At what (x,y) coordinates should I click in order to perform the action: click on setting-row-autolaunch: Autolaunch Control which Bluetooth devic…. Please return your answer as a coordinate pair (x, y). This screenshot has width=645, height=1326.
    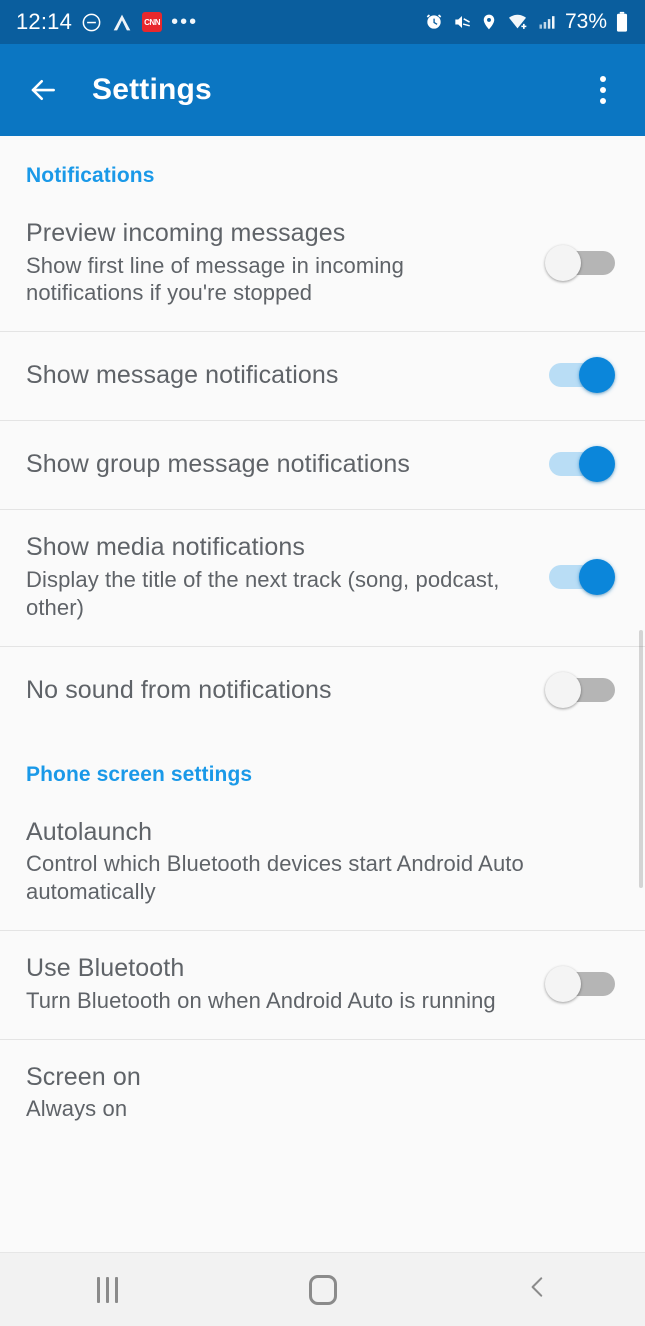
    Looking at the image, I should click on (322, 862).